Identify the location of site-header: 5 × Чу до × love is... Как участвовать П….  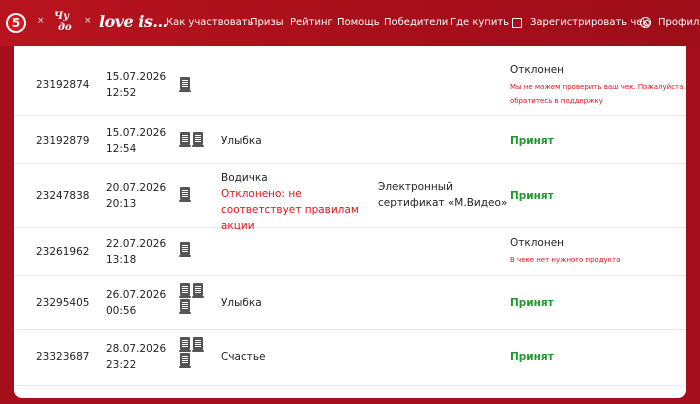
(350, 23).